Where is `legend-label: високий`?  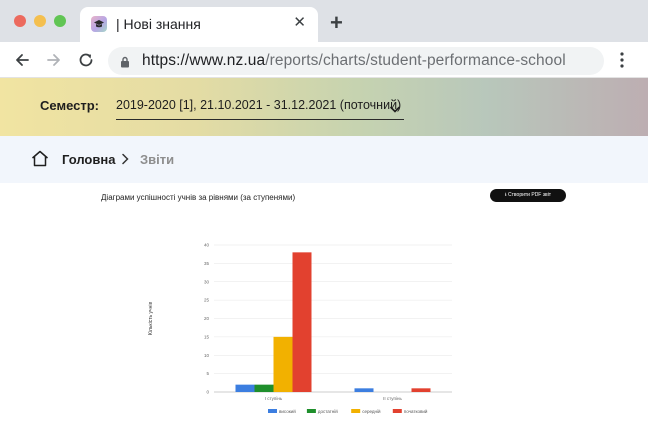
legend-label: високий is located at coordinates (287, 411).